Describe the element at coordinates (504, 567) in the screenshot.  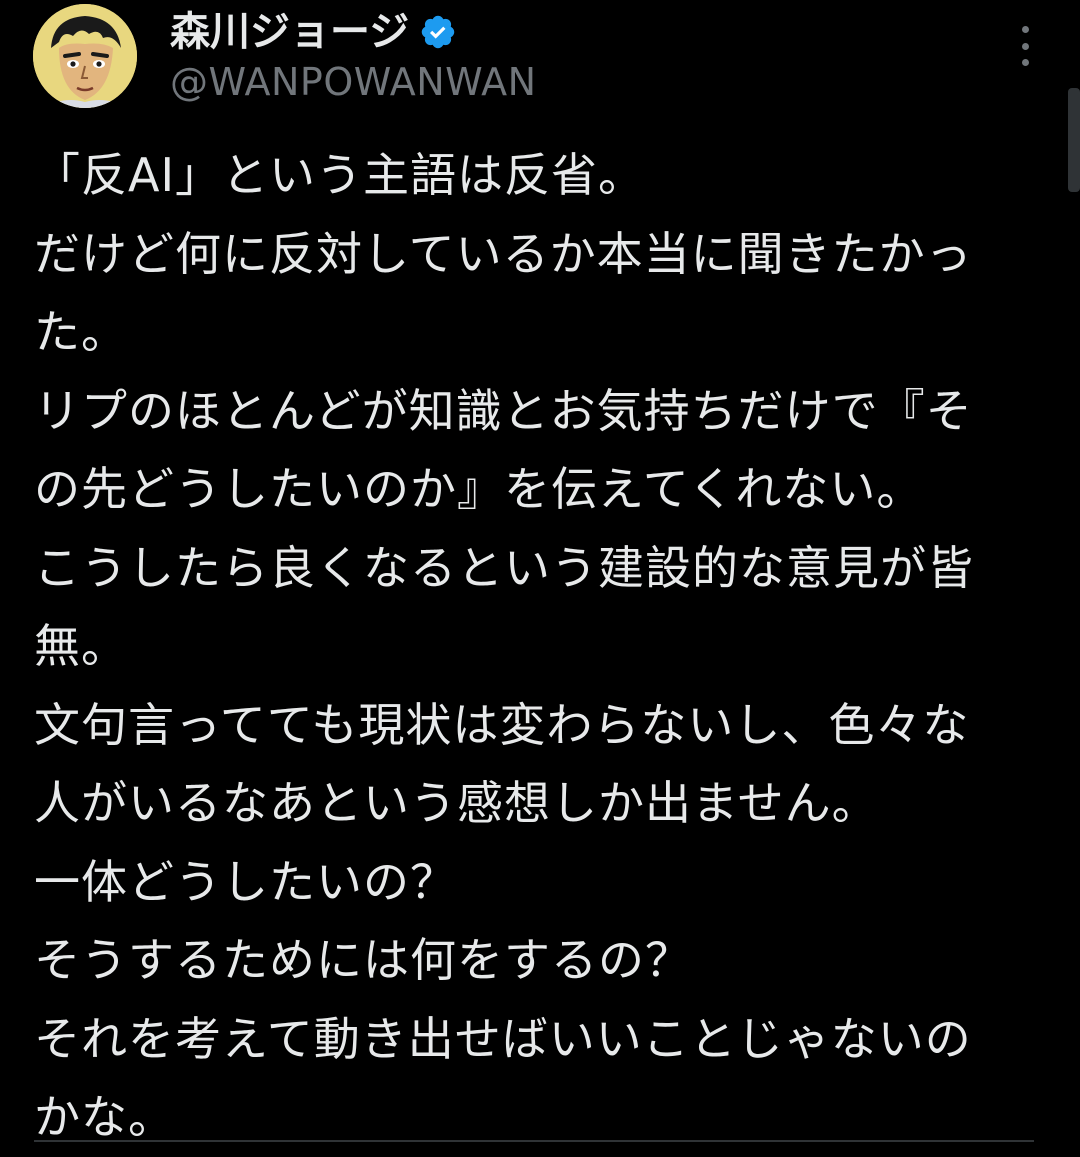
I see `post-text-line: こうしたら良くなるという建設的な意見が皆` at that location.